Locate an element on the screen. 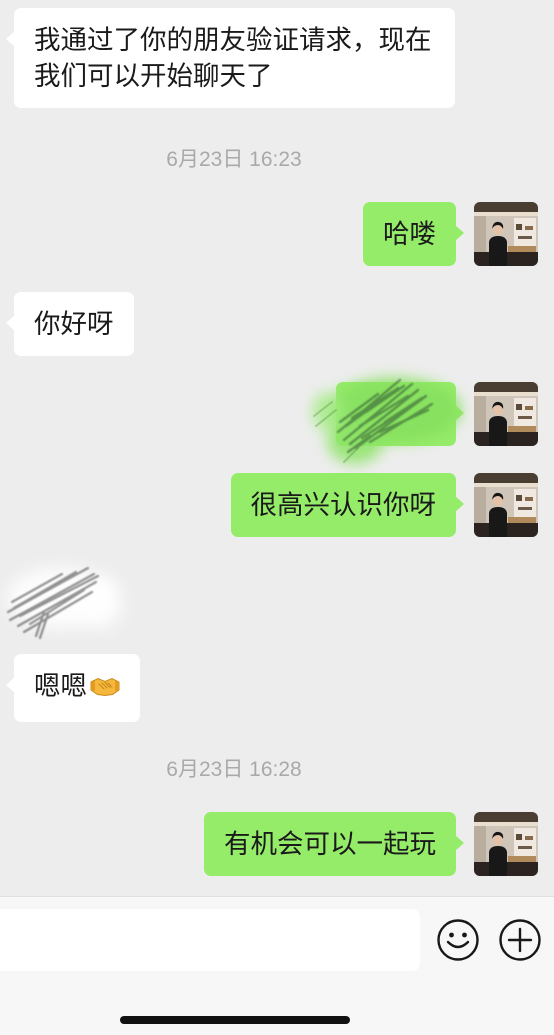 This screenshot has width=554, height=1035. message-bubble-incoming: 我通过了你的朋友验证请求，现在我们可以开始聊天了 is located at coordinates (230, 58).